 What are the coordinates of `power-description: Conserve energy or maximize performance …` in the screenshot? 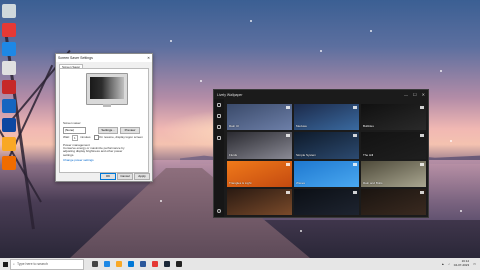 It's located at (94, 151).